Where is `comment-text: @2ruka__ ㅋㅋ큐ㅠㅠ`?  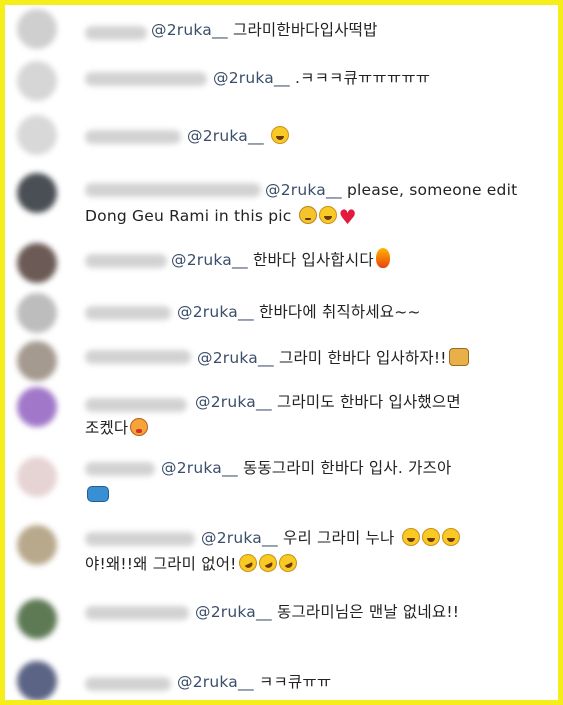
comment-text: @2ruka__ ㅋㅋ큐ㅠㅠ is located at coordinates (254, 682).